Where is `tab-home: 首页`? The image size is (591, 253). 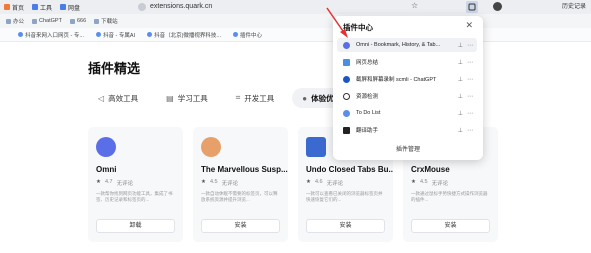
tab-home: 首页 is located at coordinates (14, 7).